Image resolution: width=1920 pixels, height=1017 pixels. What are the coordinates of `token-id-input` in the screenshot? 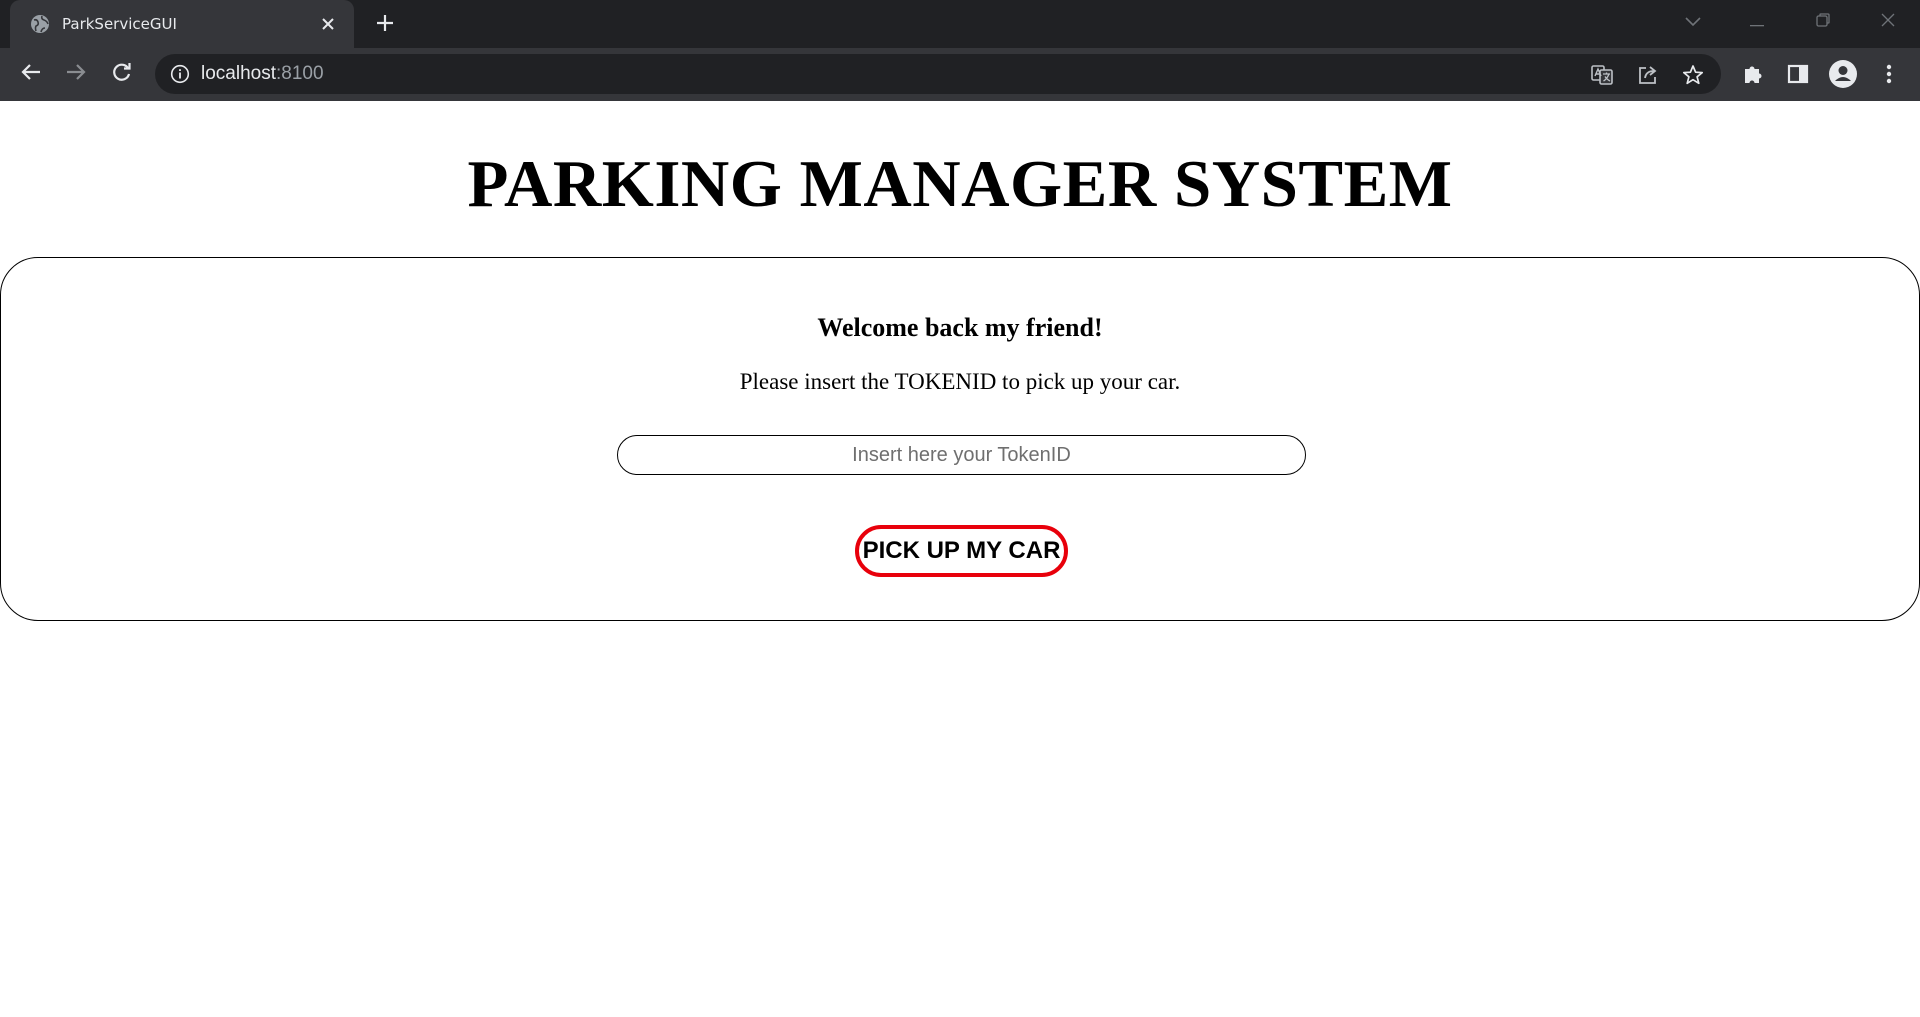 It's located at (961, 455).